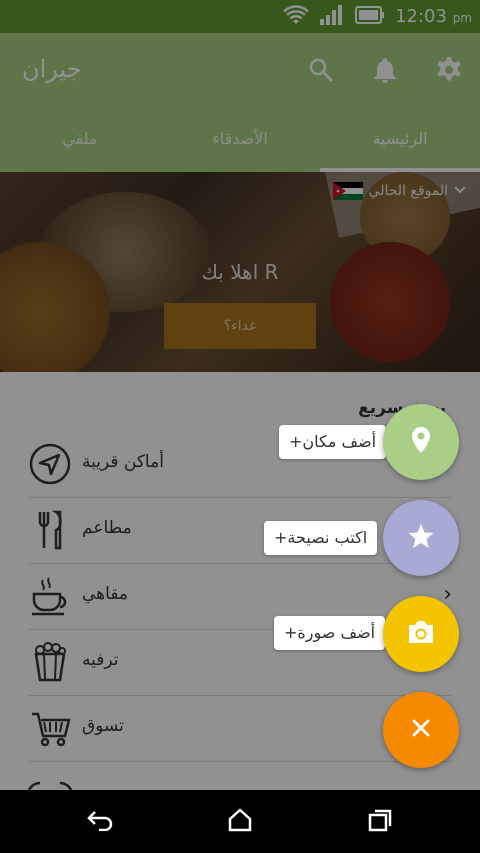 This screenshot has width=480, height=853. I want to click on close-fab-button, so click(421, 730).